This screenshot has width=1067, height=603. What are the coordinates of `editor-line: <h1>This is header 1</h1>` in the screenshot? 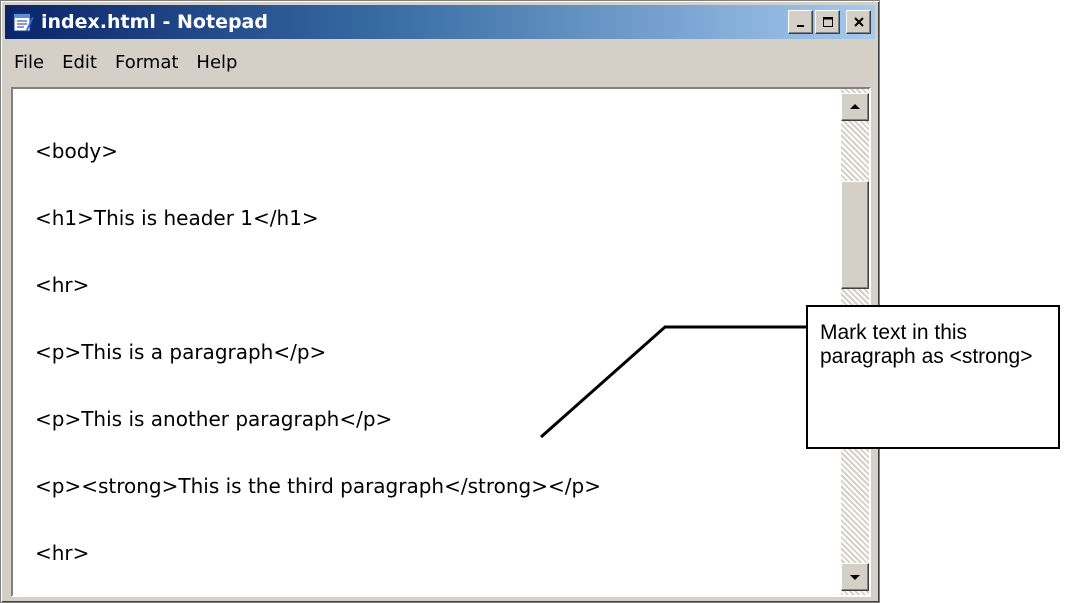 It's located at (177, 218).